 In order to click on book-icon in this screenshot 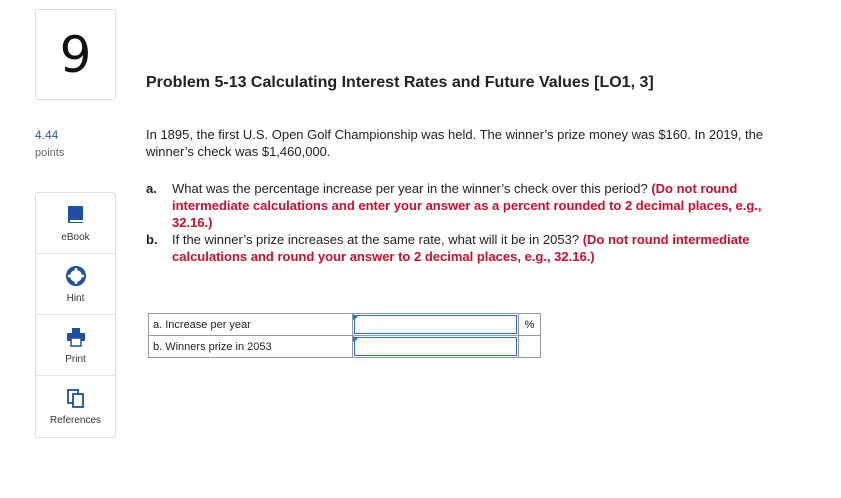, I will do `click(76, 215)`.